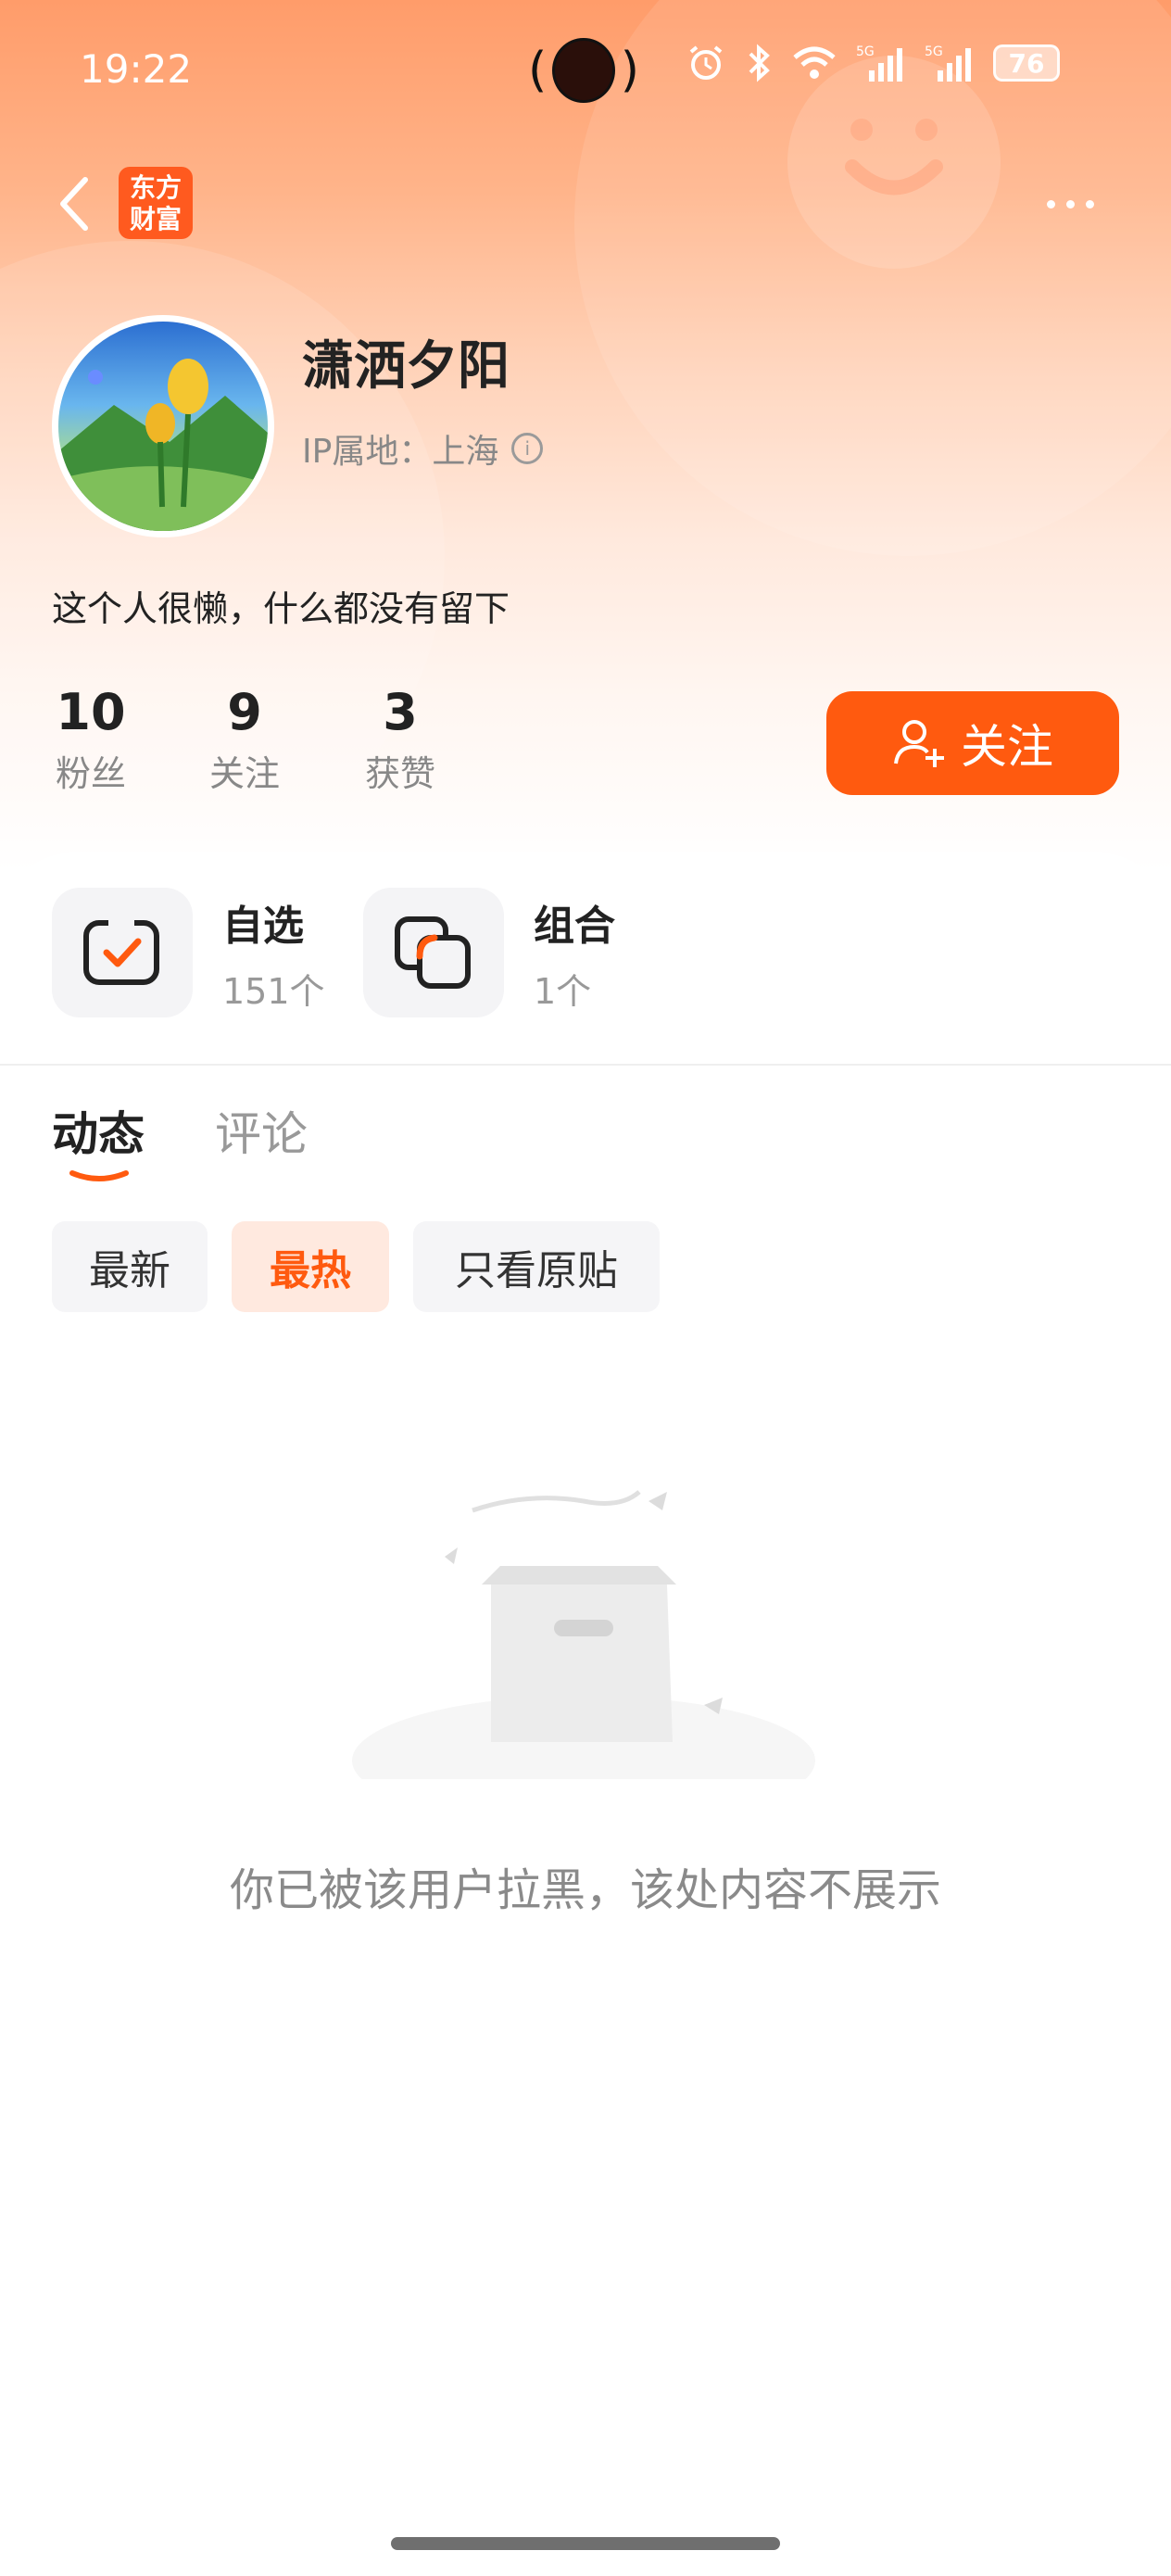 The image size is (1171, 2576). Describe the element at coordinates (137, 69) in the screenshot. I see `status-time: 19:22` at that location.